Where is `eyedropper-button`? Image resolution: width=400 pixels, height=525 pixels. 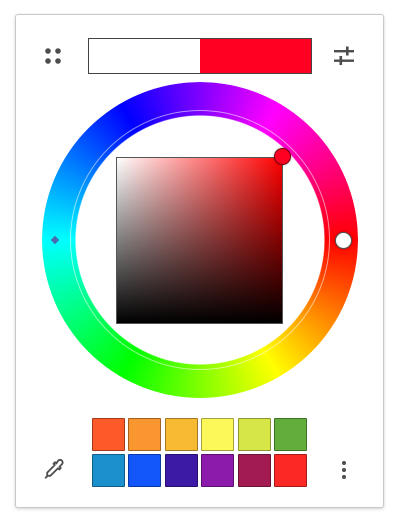
eyedropper-button is located at coordinates (54, 469).